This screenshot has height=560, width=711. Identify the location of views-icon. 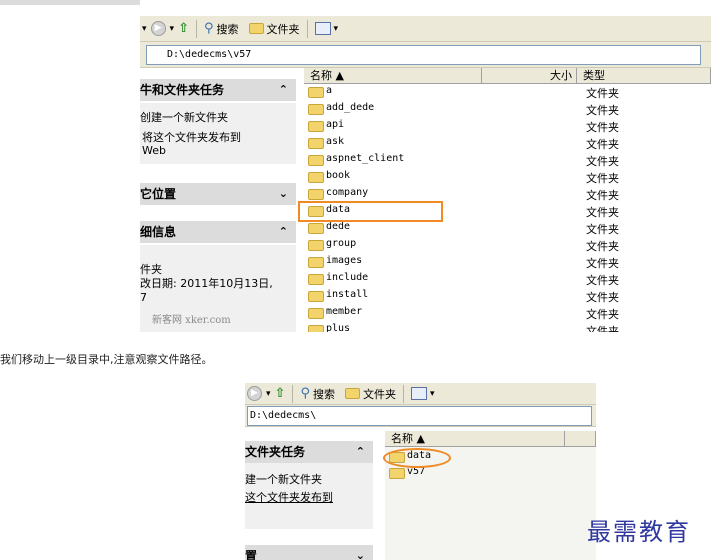
(418, 393).